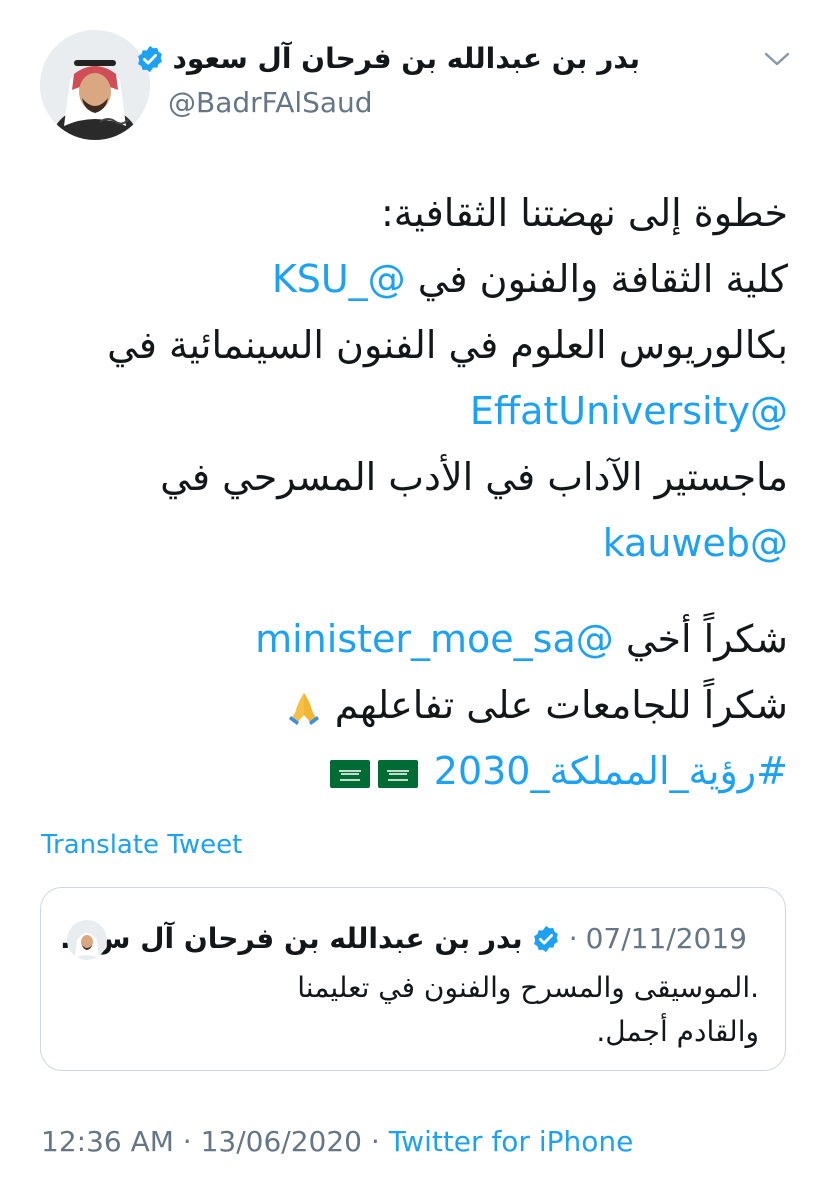 The height and width of the screenshot is (1189, 828). Describe the element at coordinates (414, 411) in the screenshot. I see `tweet-line: @EffatUniversity` at that location.